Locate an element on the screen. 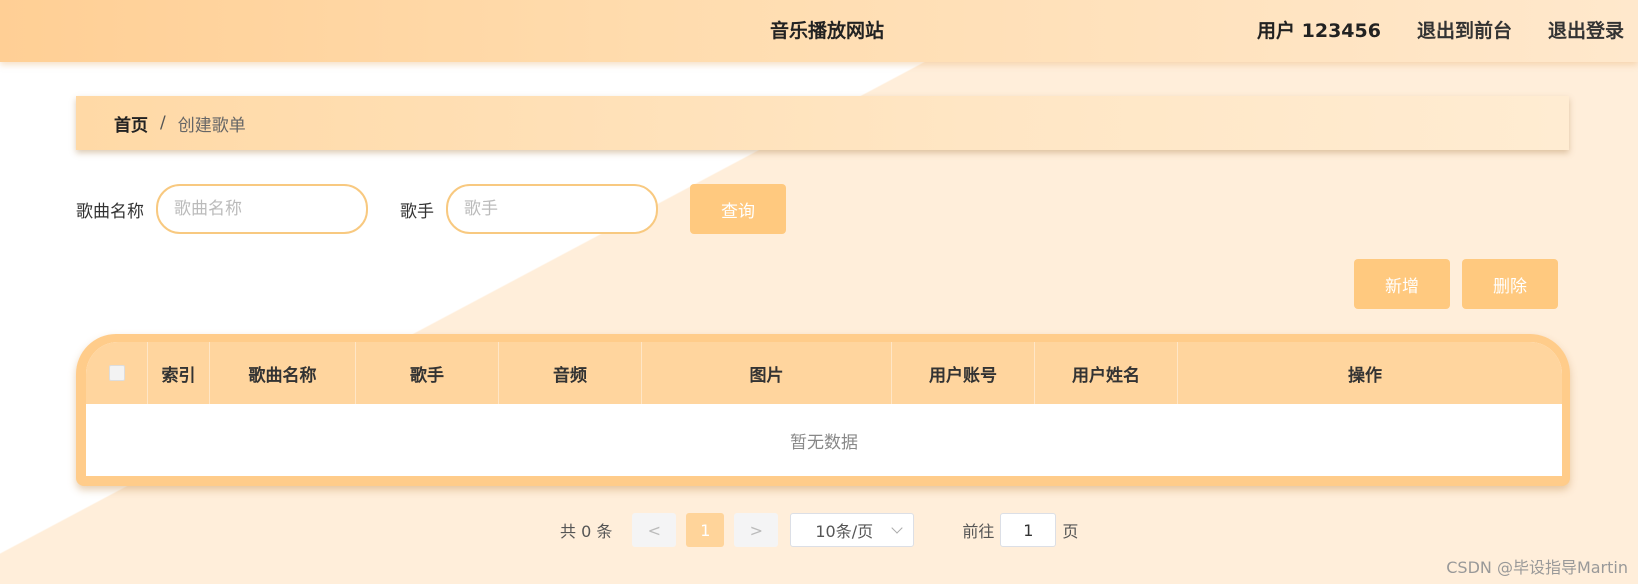  delete-button: 删除 is located at coordinates (1510, 284).